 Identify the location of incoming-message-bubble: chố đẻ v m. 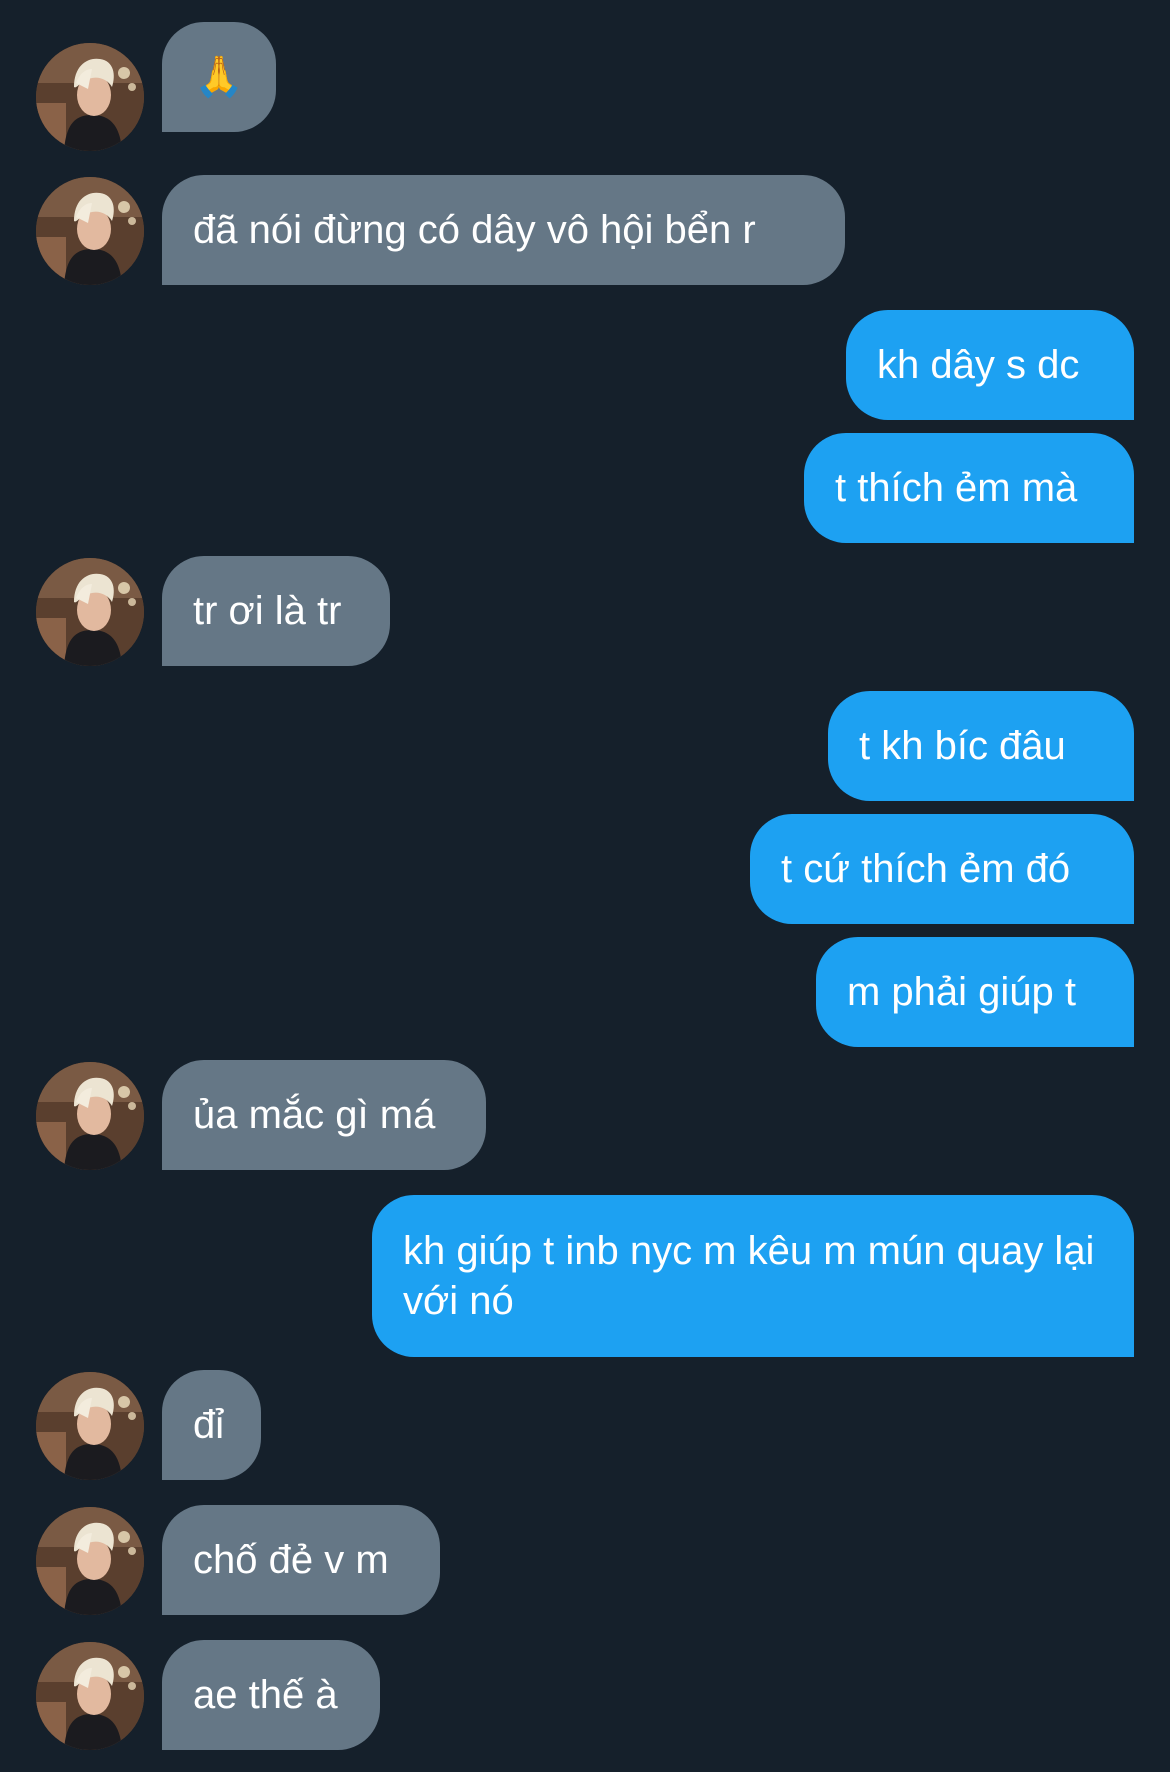
(301, 1560).